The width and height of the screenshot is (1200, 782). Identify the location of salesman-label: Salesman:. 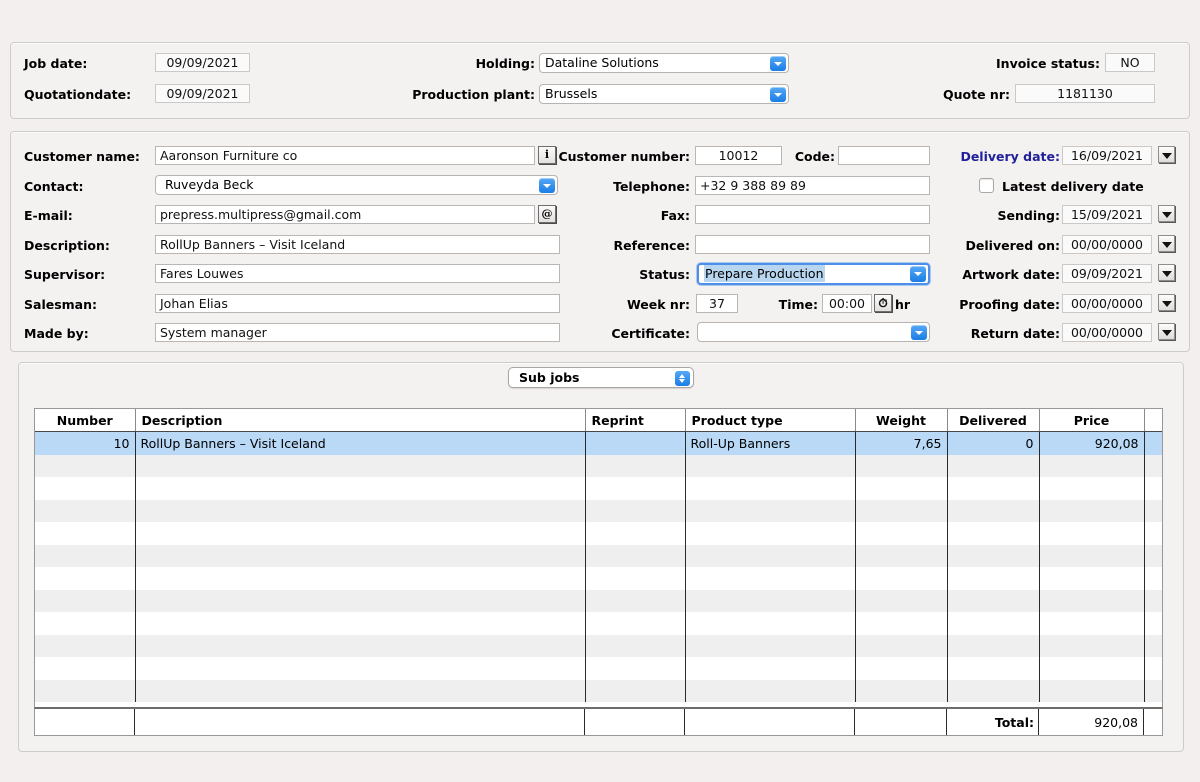
(60, 304).